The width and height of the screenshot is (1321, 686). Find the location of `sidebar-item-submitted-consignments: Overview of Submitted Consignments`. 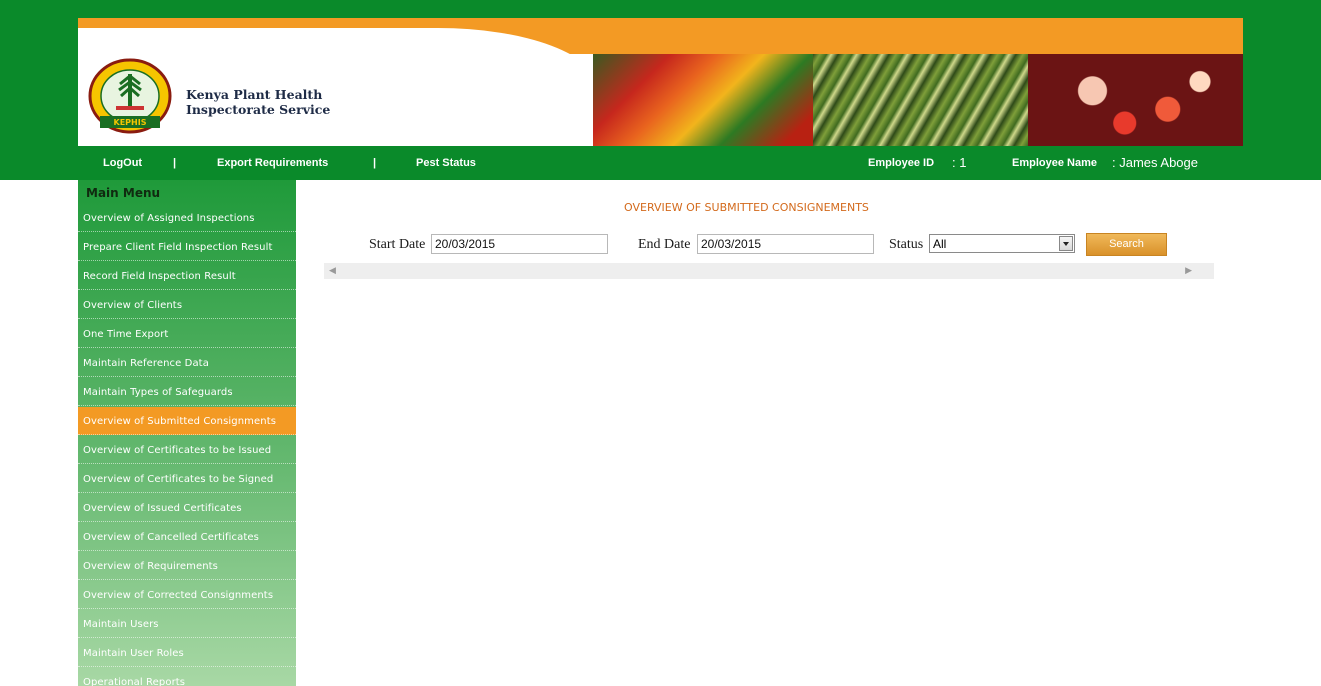

sidebar-item-submitted-consignments: Overview of Submitted Consignments is located at coordinates (187, 421).